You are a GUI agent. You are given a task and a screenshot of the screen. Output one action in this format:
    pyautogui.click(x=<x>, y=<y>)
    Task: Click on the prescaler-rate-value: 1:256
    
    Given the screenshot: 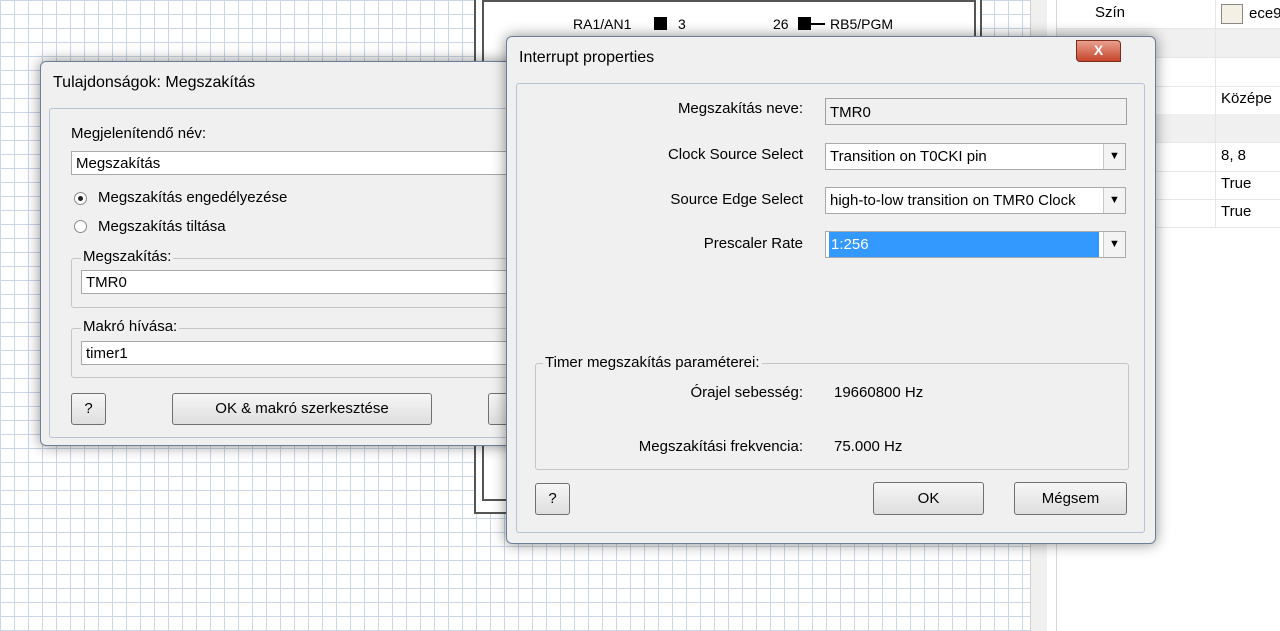 What is the action you would take?
    pyautogui.click(x=964, y=244)
    